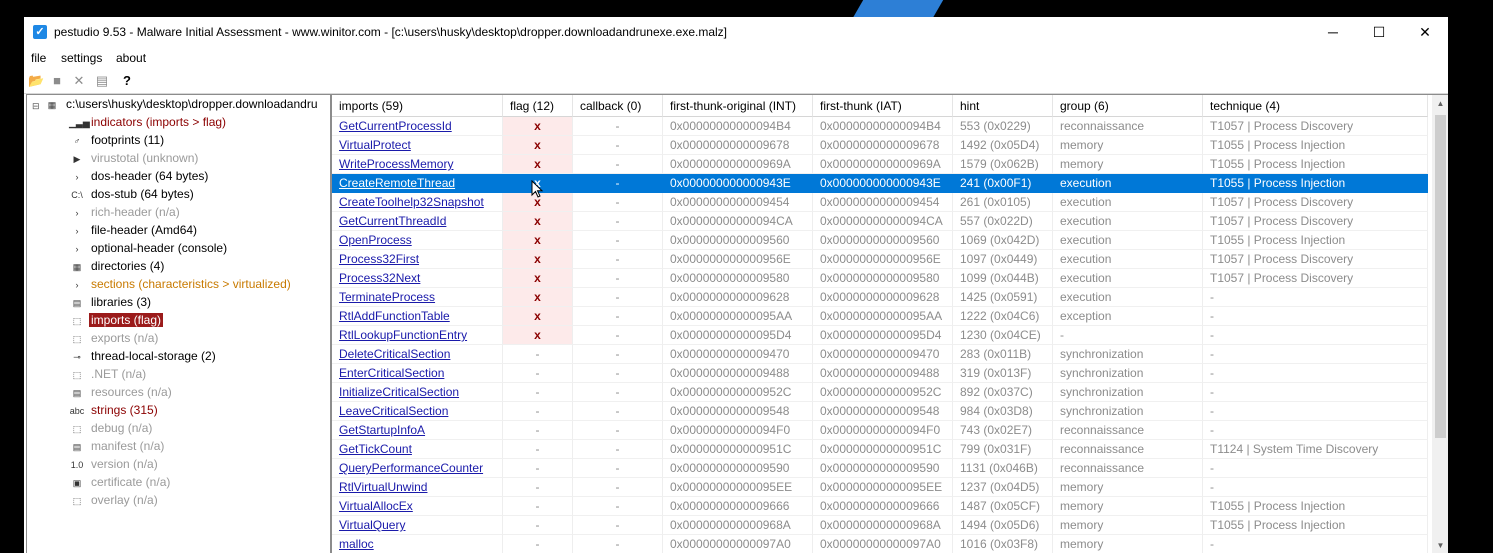 This screenshot has width=1493, height=553. I want to click on tree-item: › optional-header (console), so click(149, 248).